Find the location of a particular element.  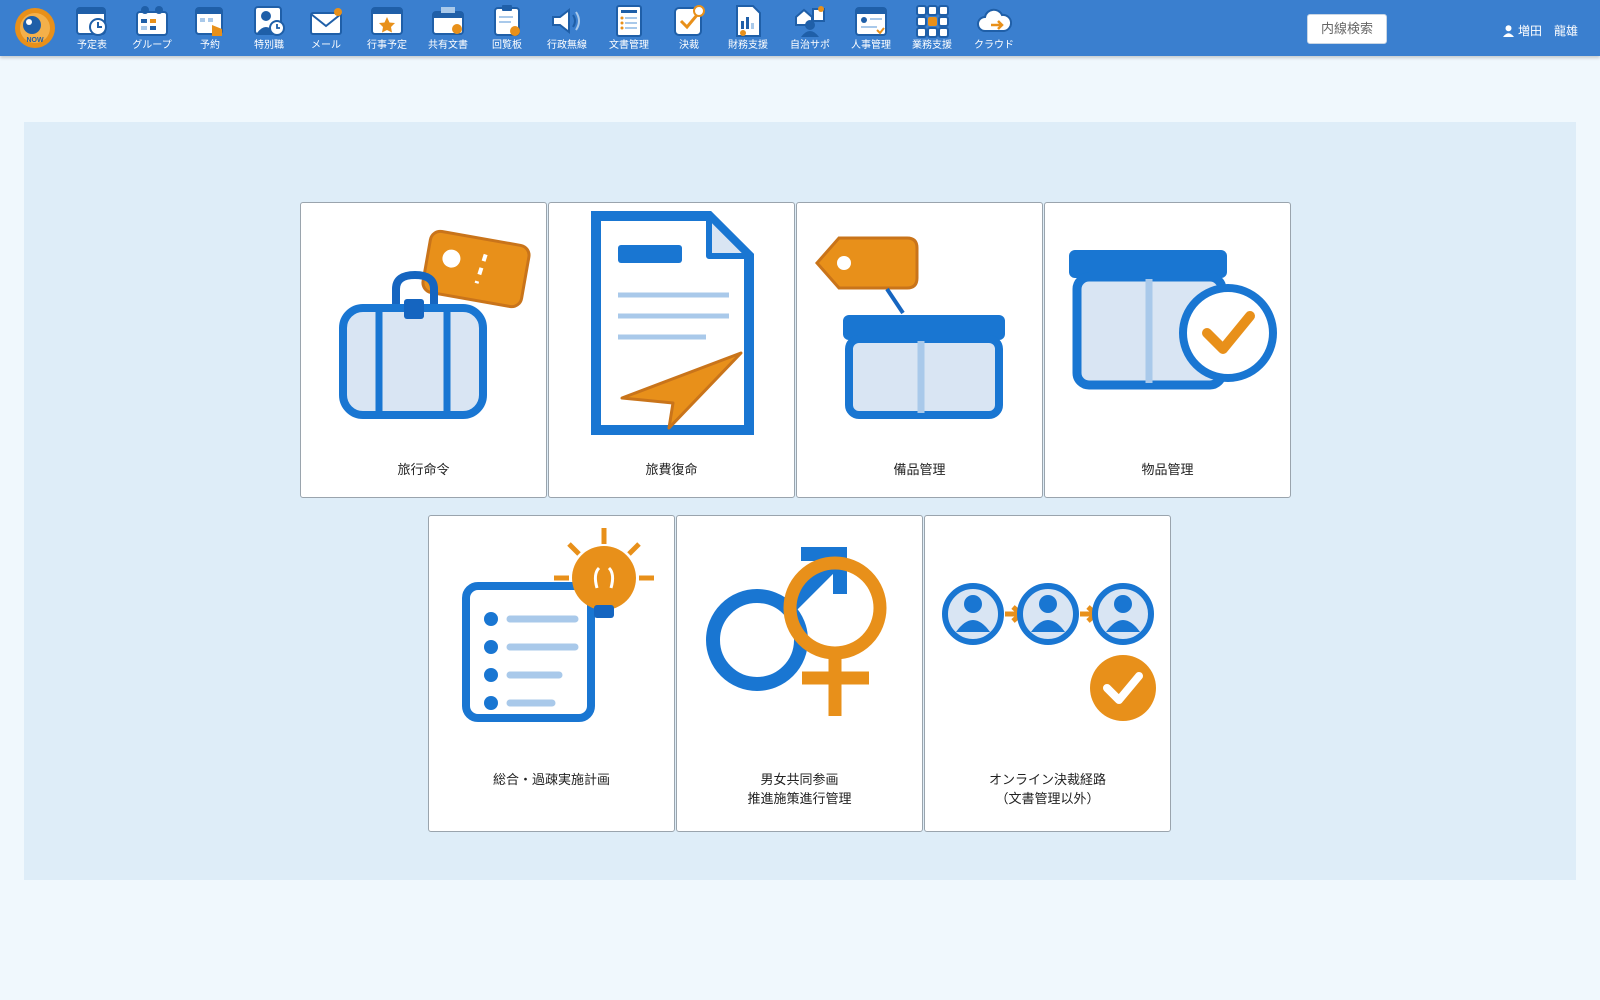

nav-label: 人事管理 is located at coordinates (871, 45).